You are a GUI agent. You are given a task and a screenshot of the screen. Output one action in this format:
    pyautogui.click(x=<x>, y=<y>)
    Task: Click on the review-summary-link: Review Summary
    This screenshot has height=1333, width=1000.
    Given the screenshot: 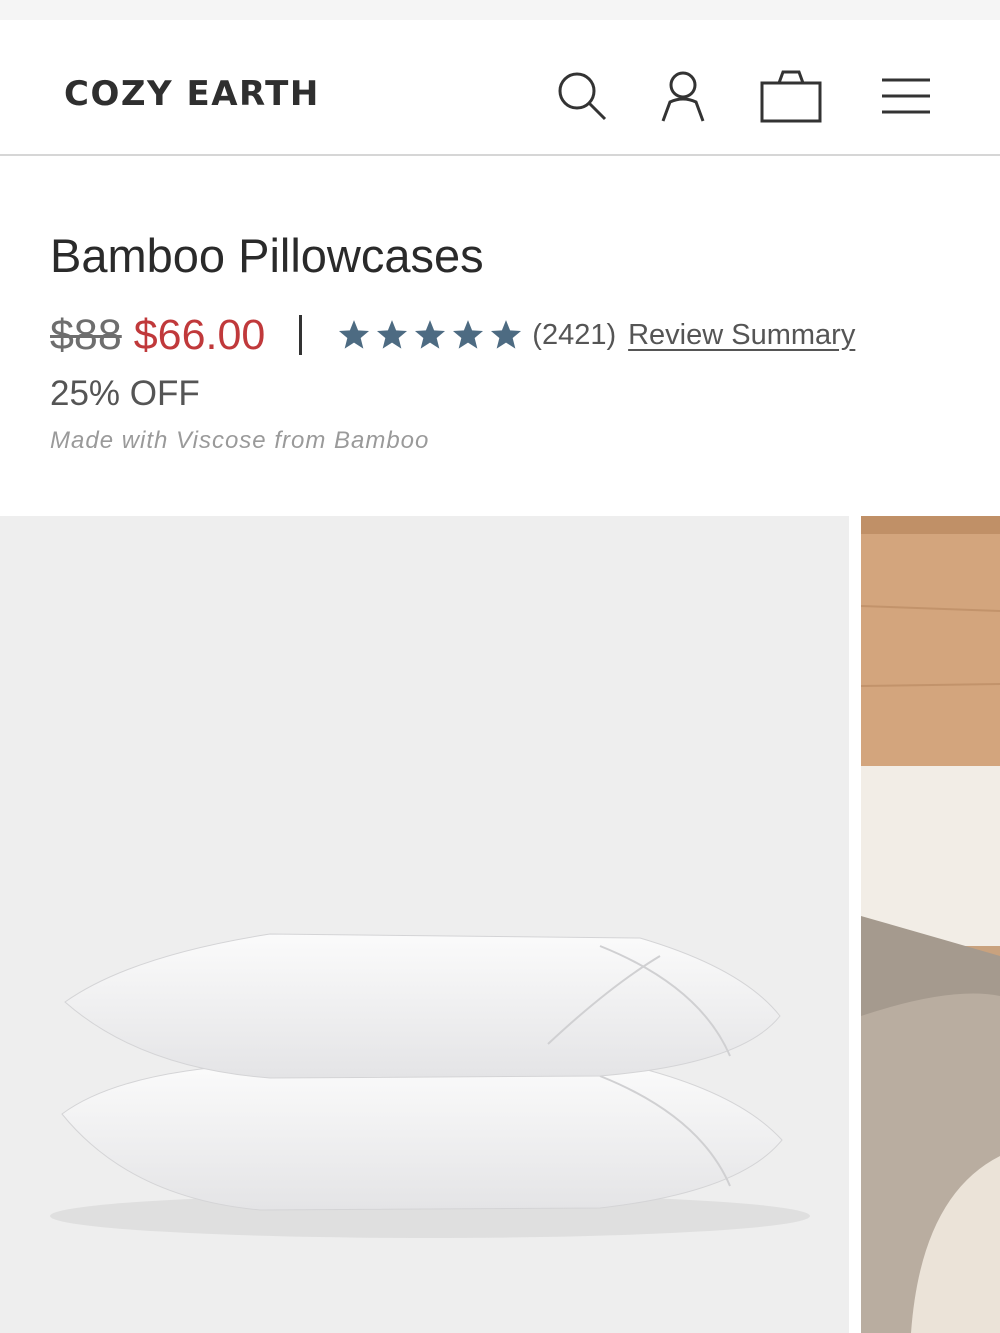 What is the action you would take?
    pyautogui.click(x=741, y=335)
    